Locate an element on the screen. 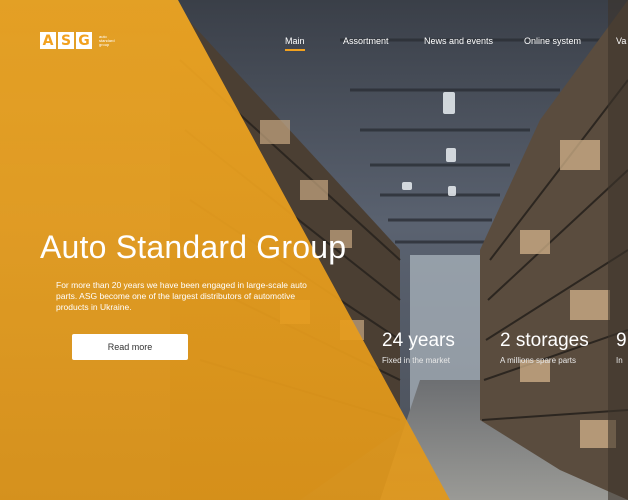 The width and height of the screenshot is (628, 500). nav-item-assortment: Assortment is located at coordinates (366, 41).